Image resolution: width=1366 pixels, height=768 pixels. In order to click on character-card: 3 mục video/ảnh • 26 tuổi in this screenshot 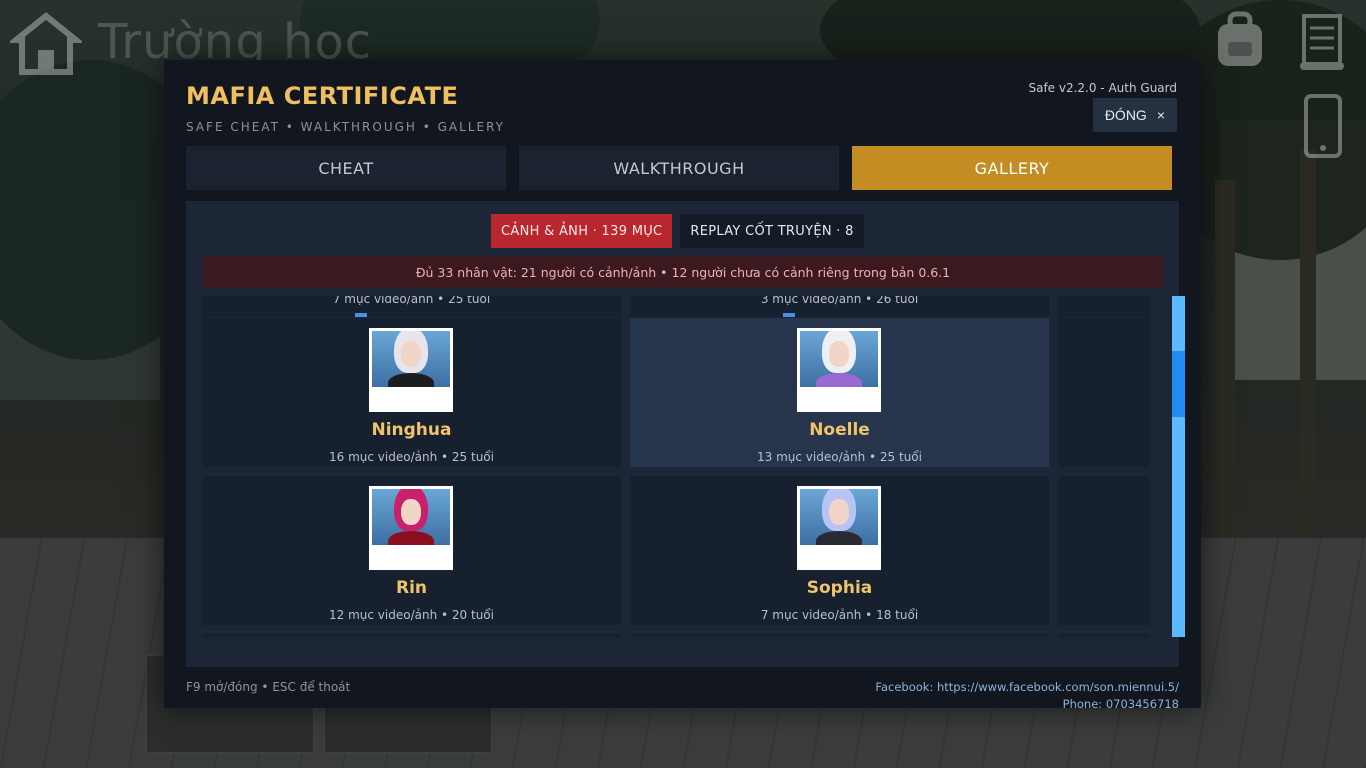, I will do `click(839, 306)`.